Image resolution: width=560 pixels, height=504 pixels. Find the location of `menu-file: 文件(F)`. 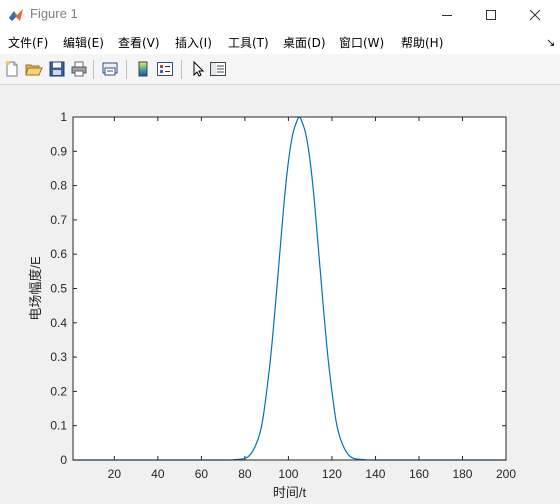

menu-file: 文件(F) is located at coordinates (28, 42).